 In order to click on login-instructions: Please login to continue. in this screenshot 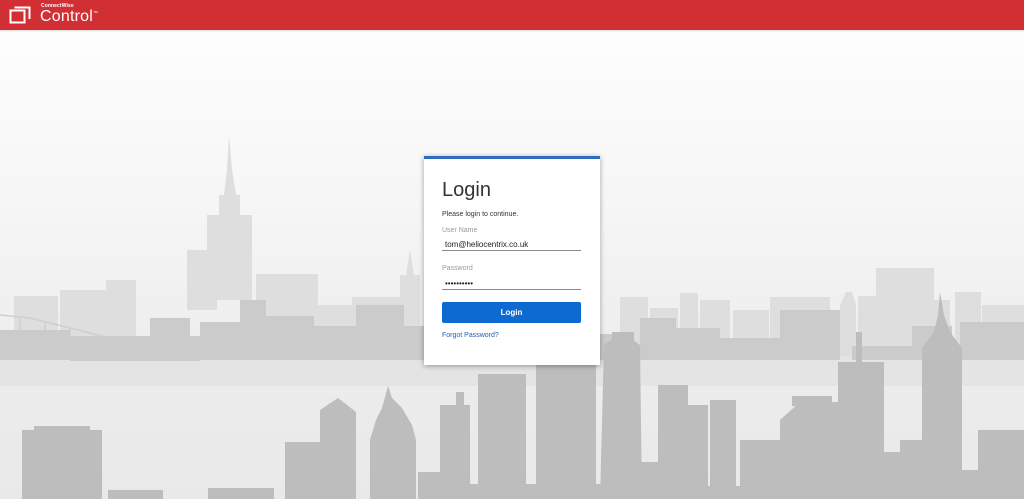, I will do `click(480, 214)`.